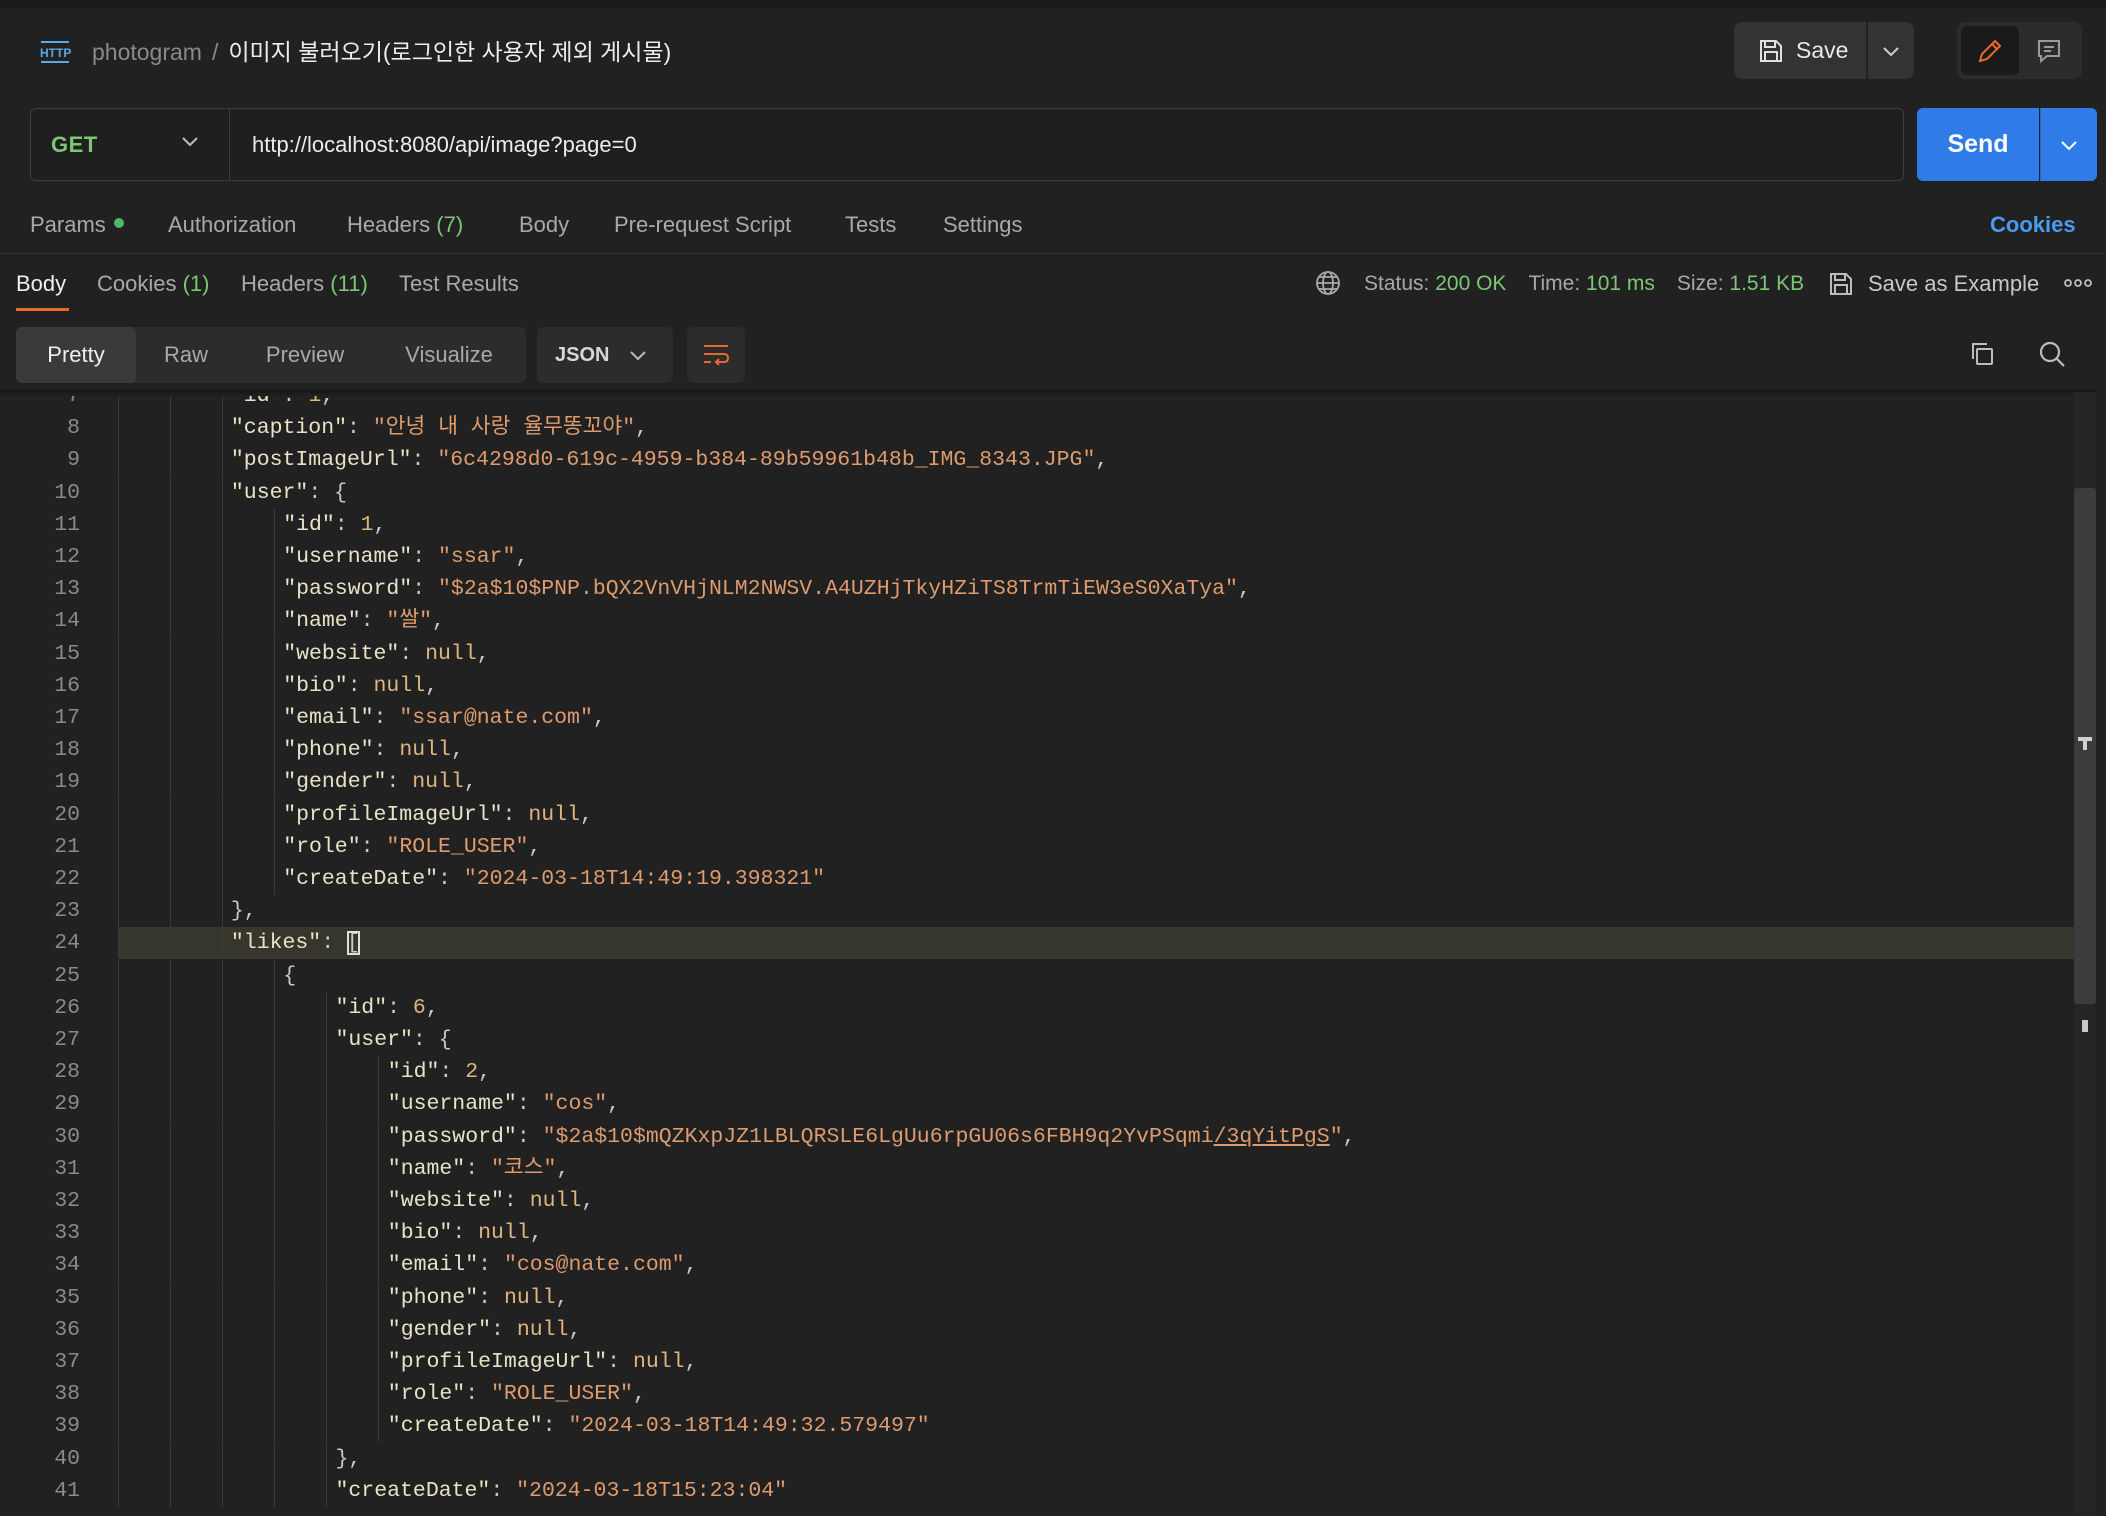  I want to click on tab-tests: Tests, so click(870, 225).